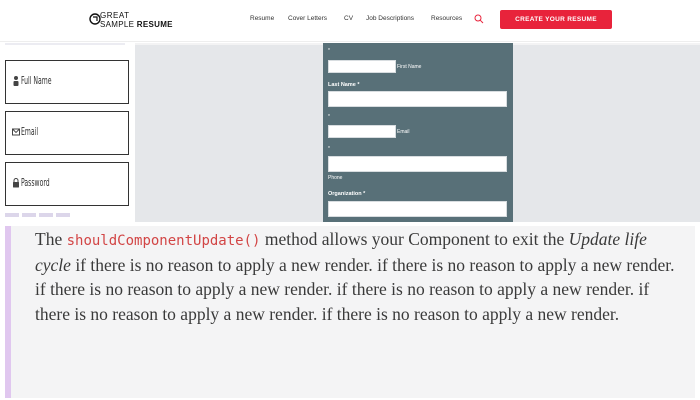 This screenshot has width=700, height=400. I want to click on nav-item-cv: CV, so click(348, 18).